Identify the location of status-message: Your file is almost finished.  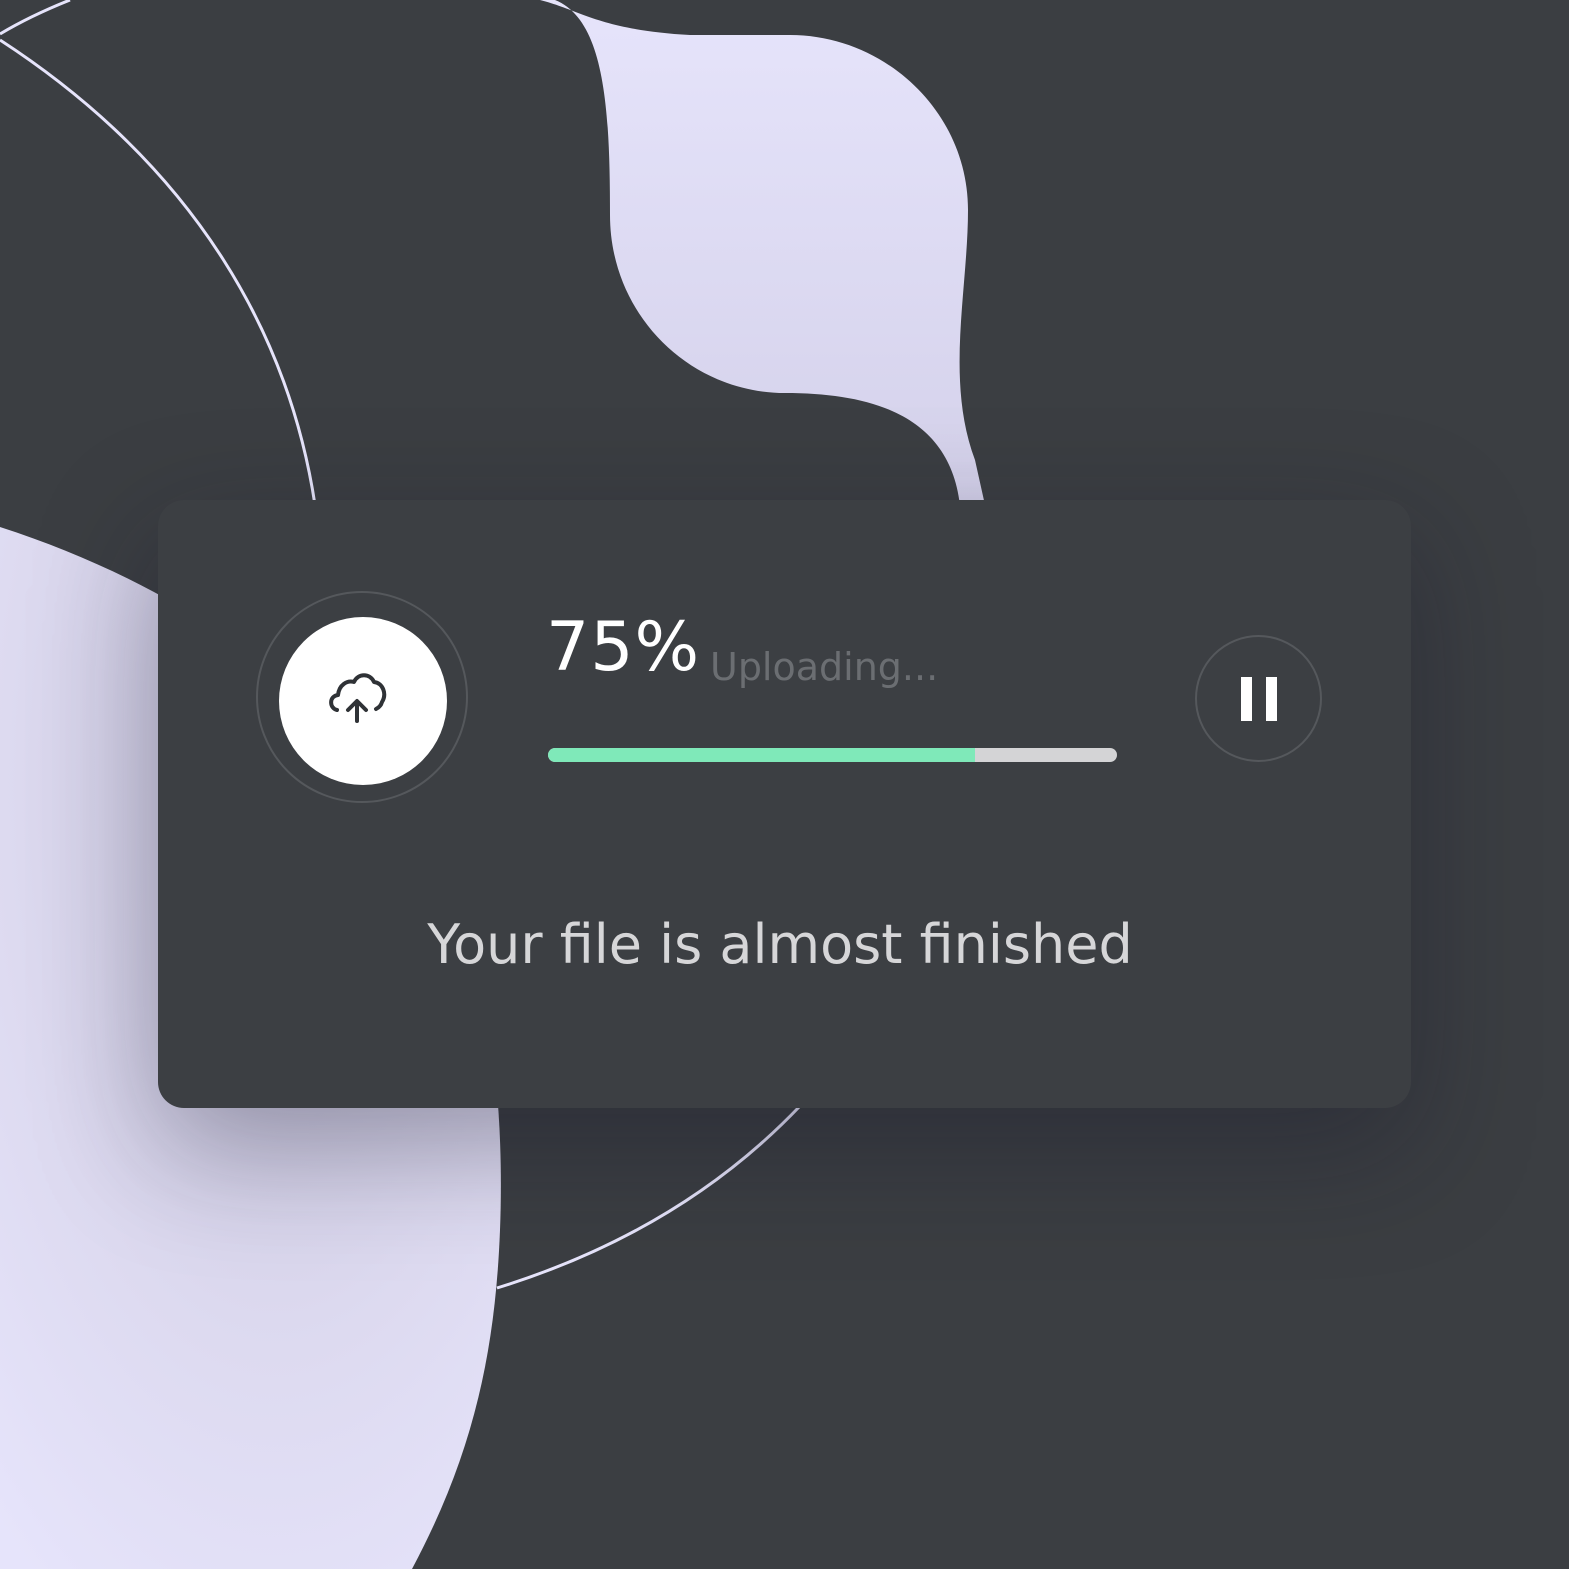
(780, 944).